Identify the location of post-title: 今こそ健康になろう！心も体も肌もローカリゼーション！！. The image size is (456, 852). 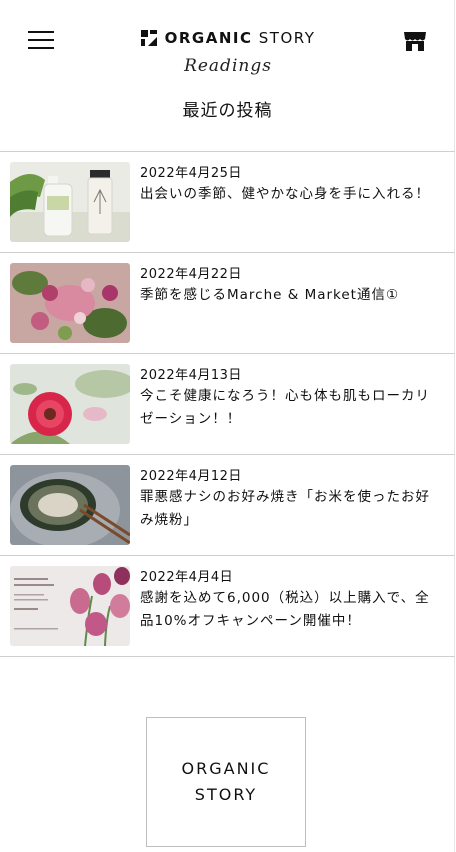
(288, 408).